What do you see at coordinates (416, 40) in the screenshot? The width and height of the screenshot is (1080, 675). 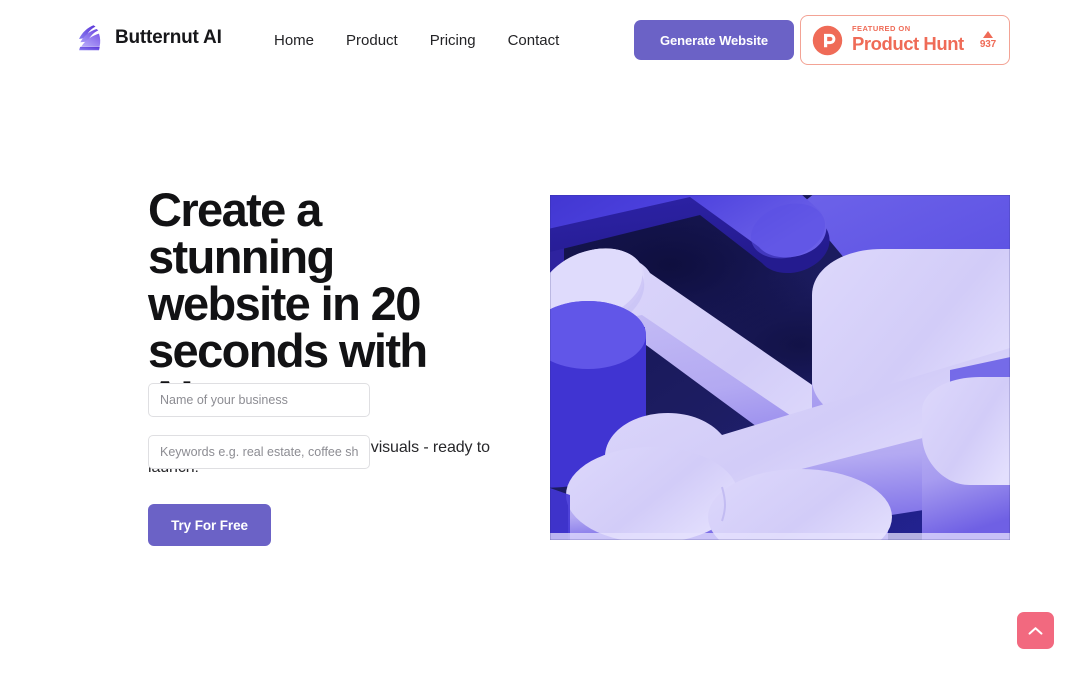 I see `main-navigation: Home Product Pricing Contact` at bounding box center [416, 40].